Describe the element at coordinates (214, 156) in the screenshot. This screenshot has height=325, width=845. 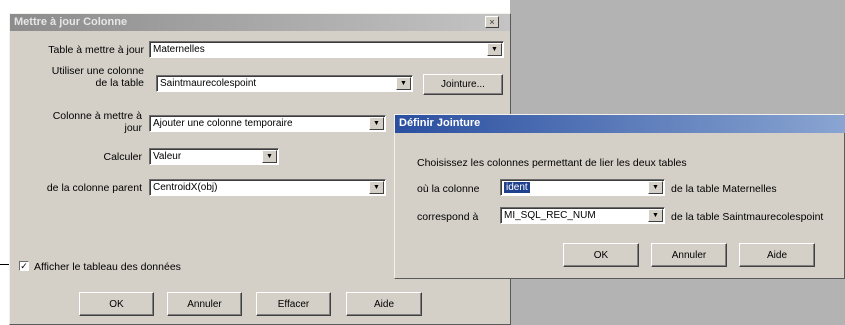
I see `calculate-select: Valeur ▼` at that location.